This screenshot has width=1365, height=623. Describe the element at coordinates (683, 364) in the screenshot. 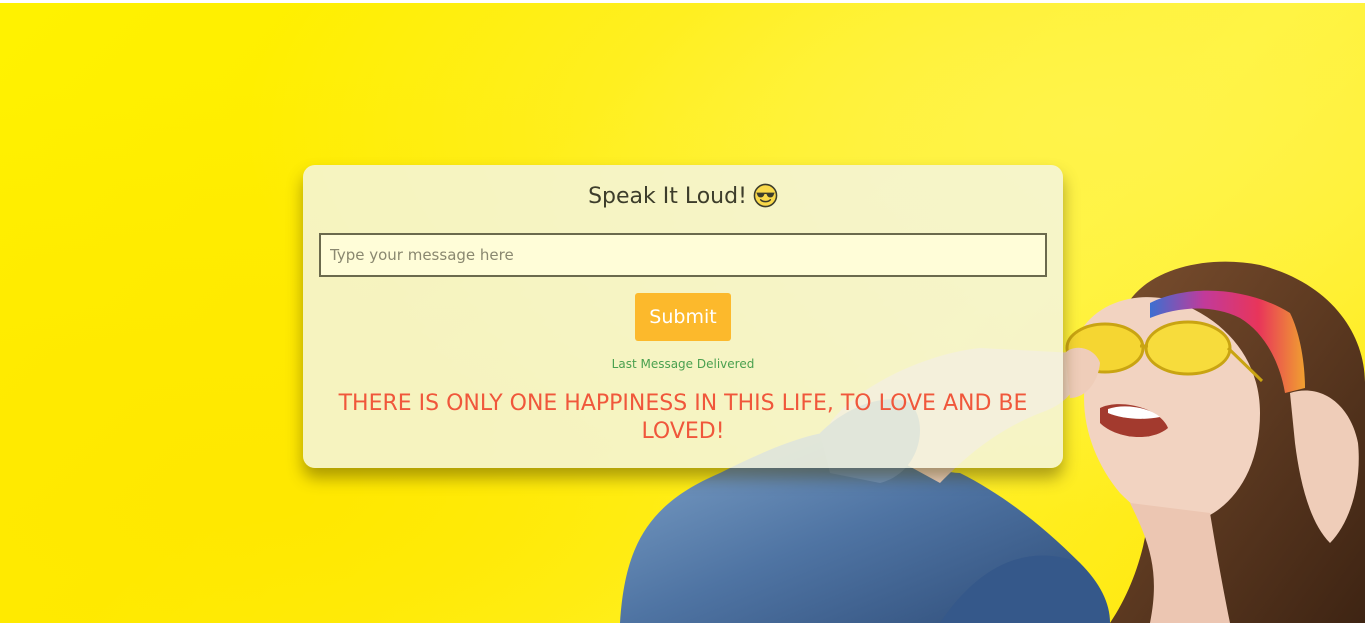

I see `delivery-status: Last Message Delivered` at that location.